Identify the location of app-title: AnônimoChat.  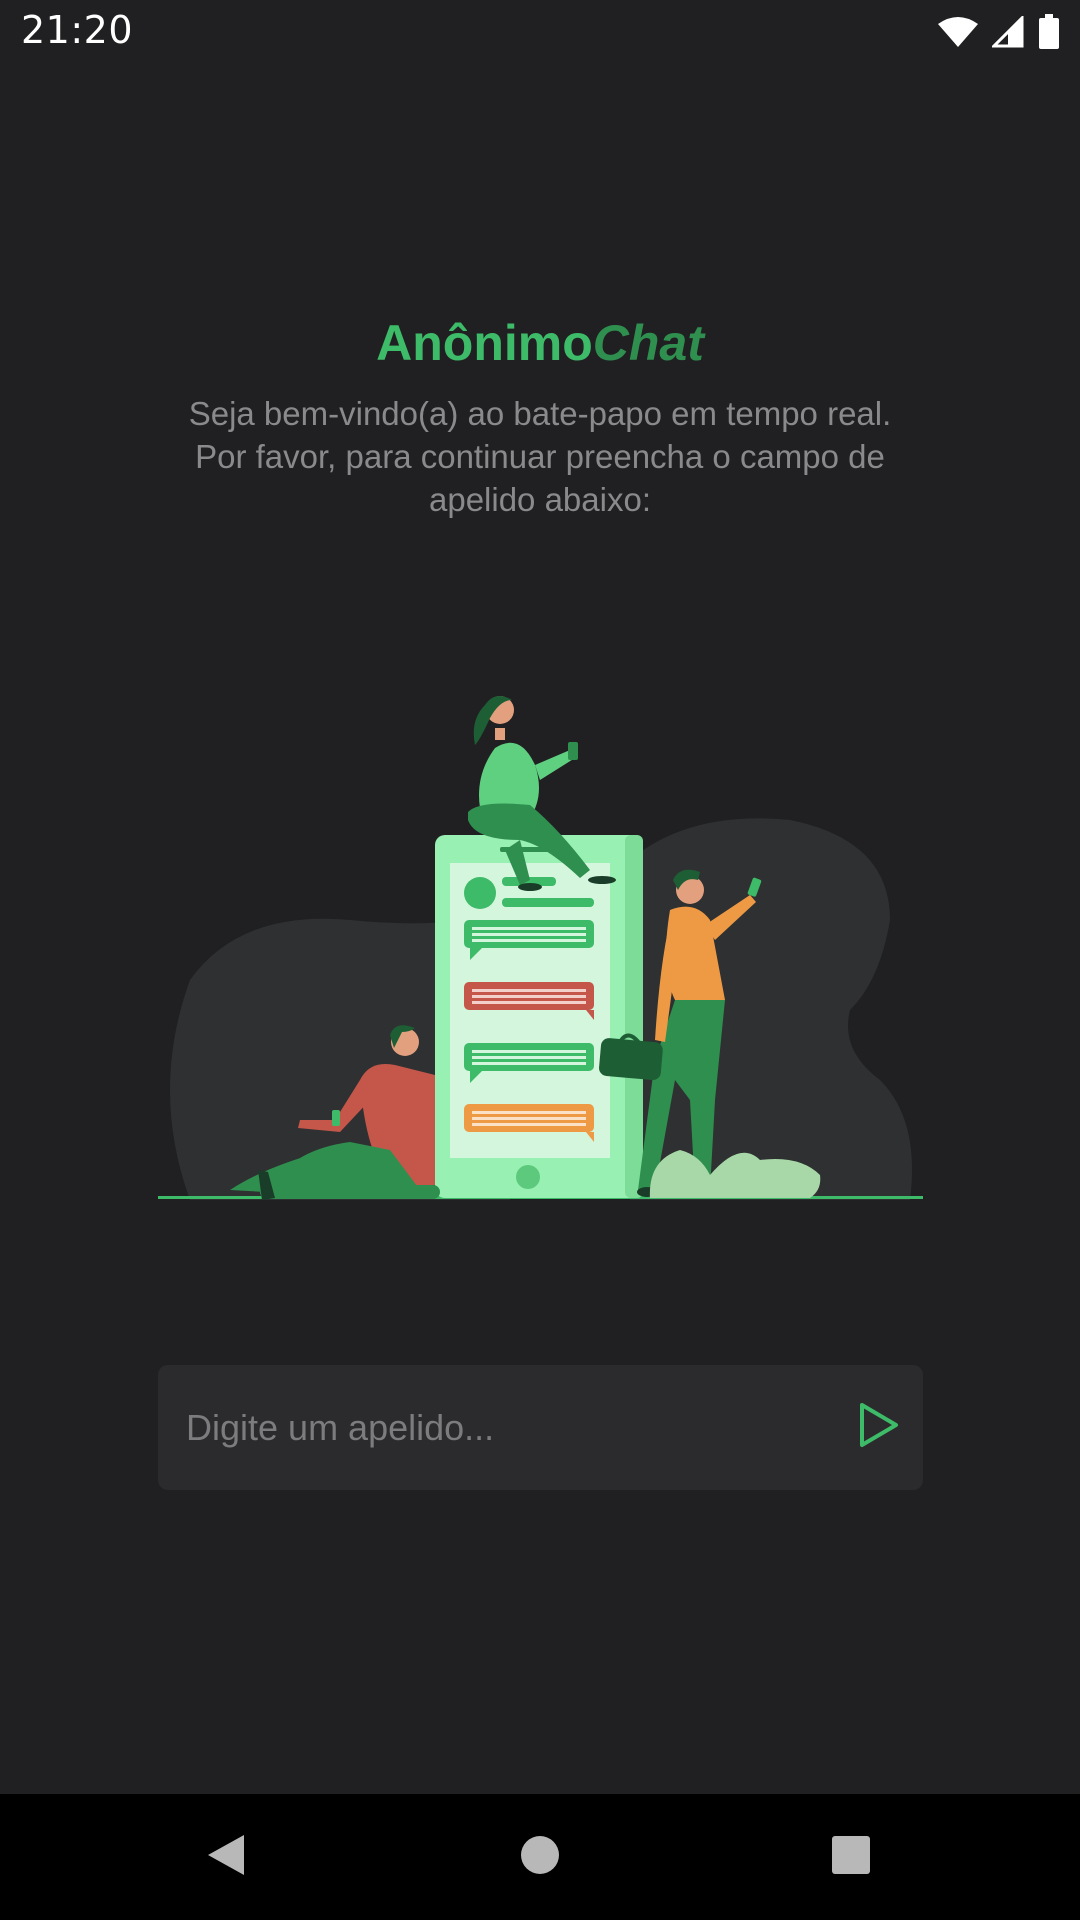
(540, 343).